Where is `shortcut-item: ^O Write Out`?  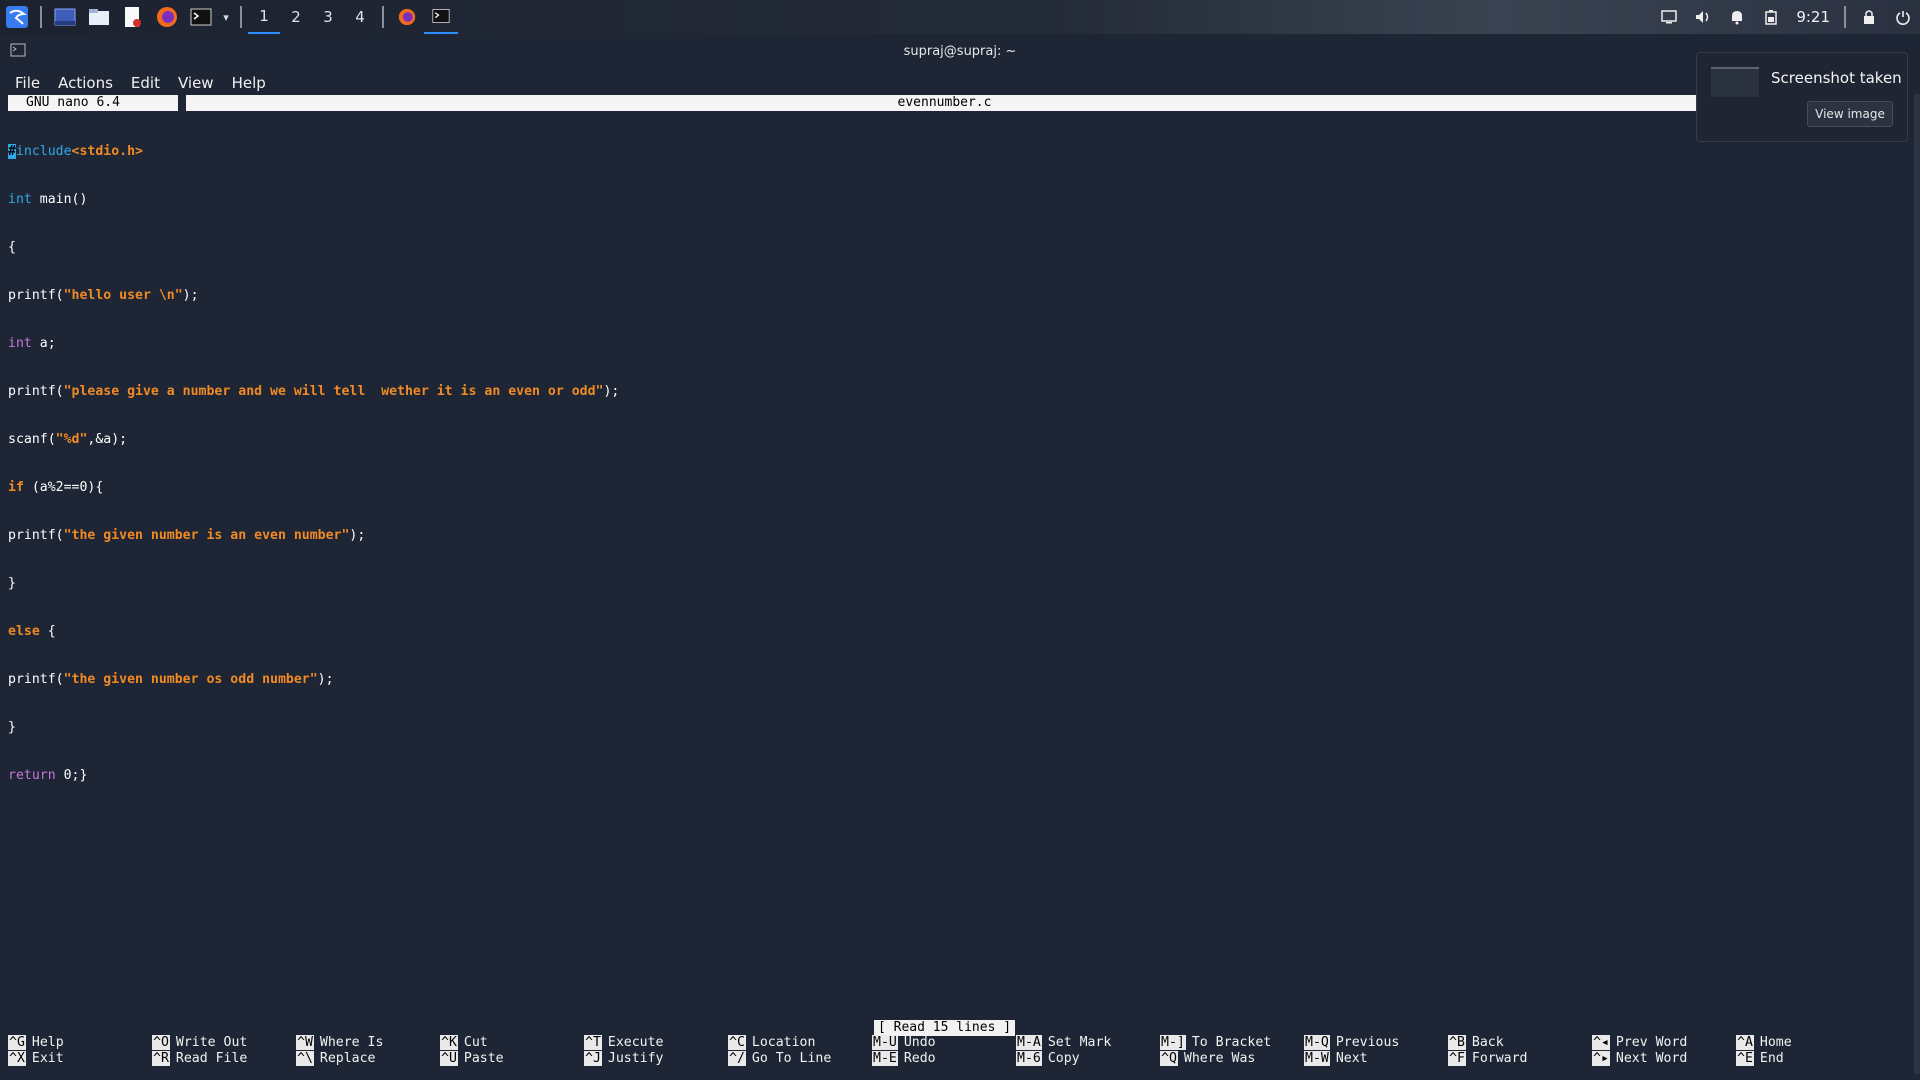 shortcut-item: ^O Write Out is located at coordinates (224, 1043).